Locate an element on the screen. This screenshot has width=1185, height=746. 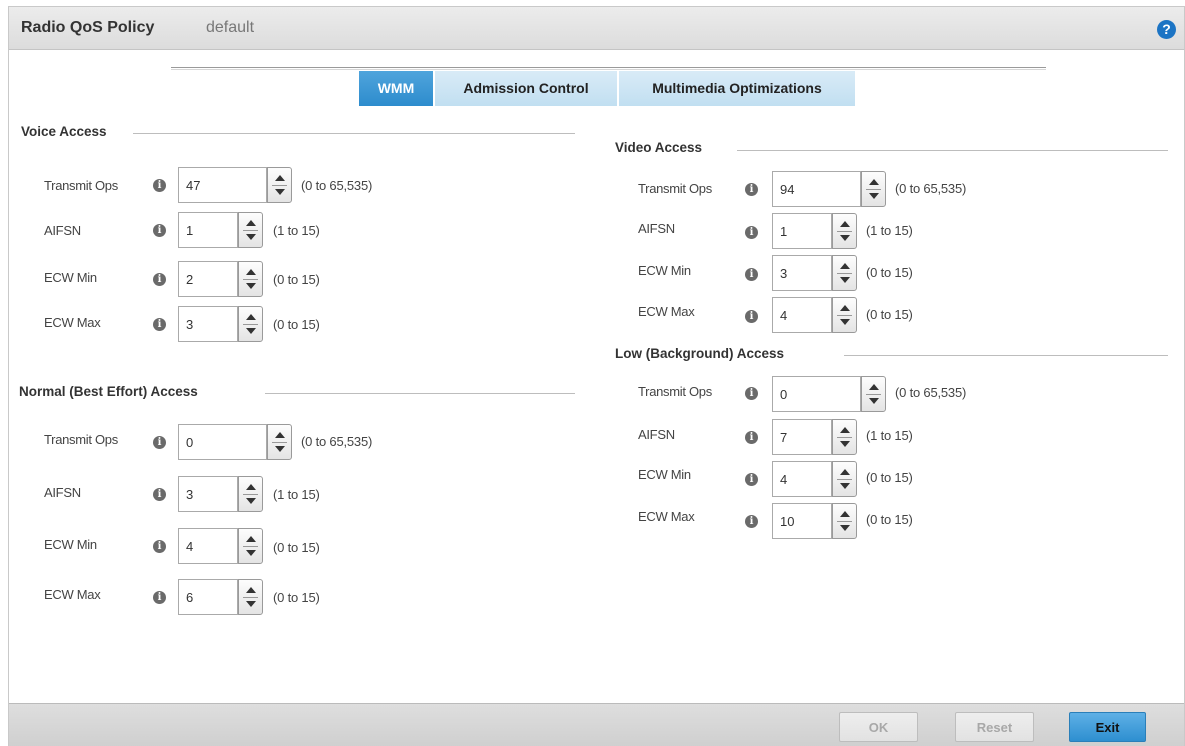
ok-button: OK is located at coordinates (878, 727).